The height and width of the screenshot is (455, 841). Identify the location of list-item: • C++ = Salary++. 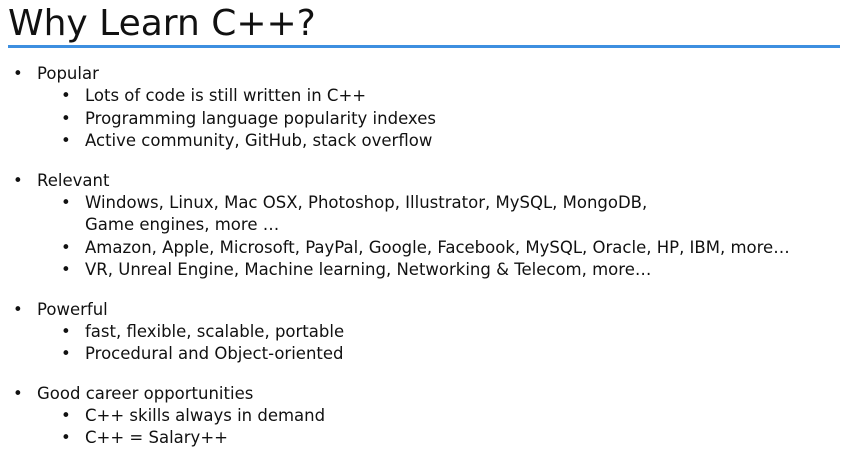
(420, 438).